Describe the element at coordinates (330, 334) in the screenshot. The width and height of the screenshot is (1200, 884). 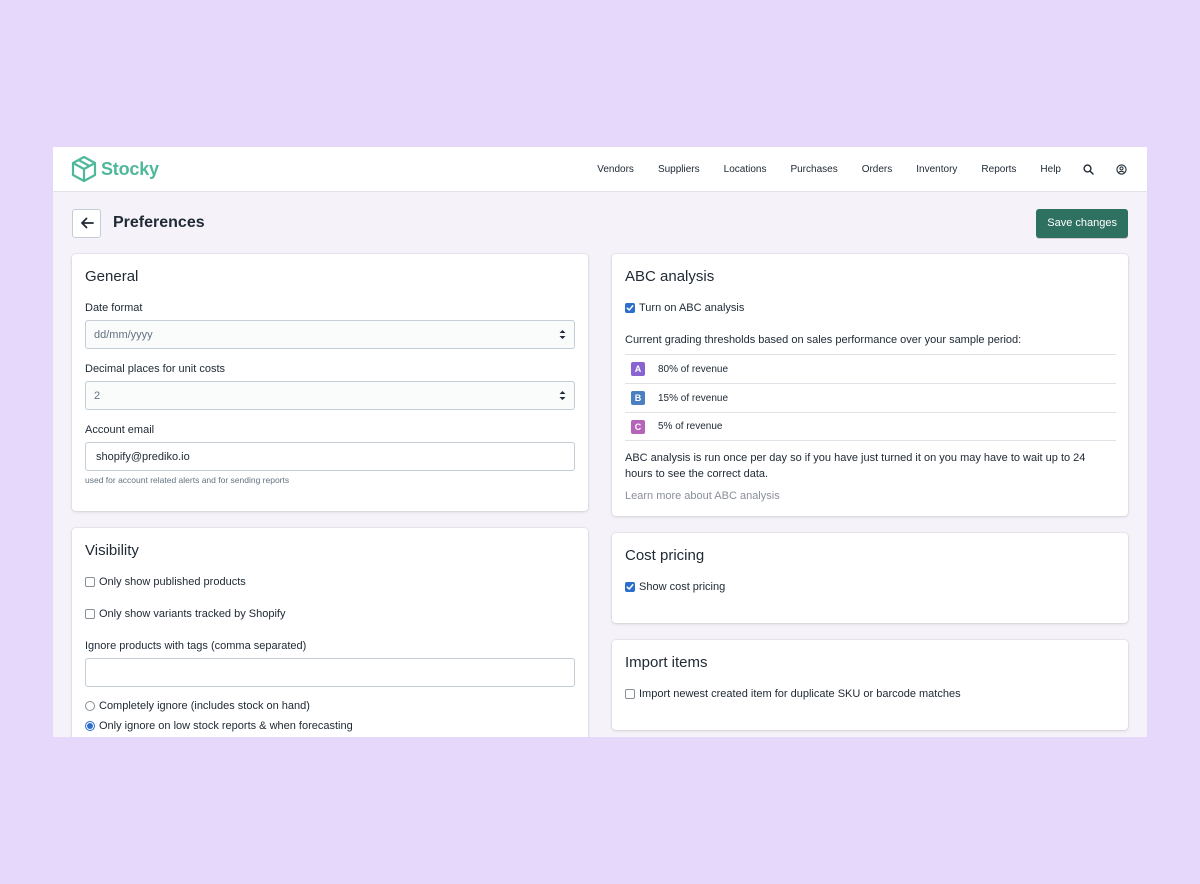
I see `date-format-select: dd/mm/yyyy` at that location.